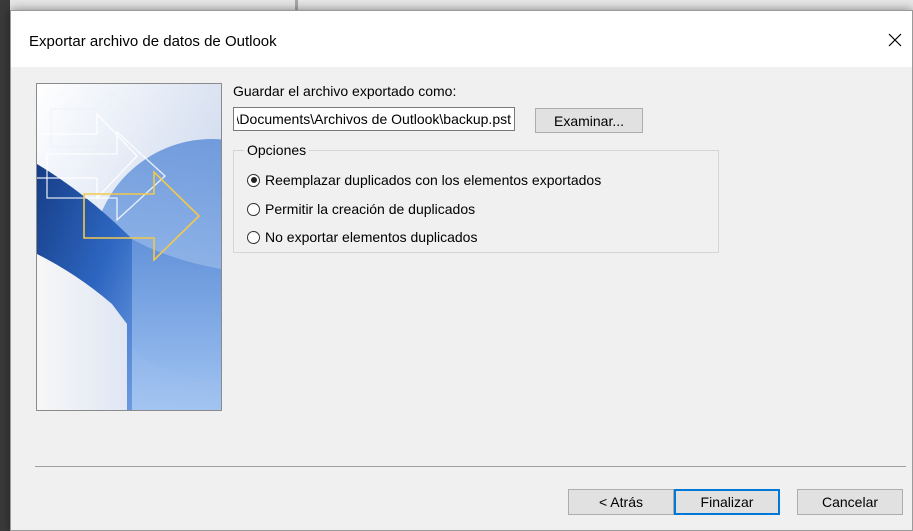 Image resolution: width=913 pixels, height=531 pixels. I want to click on close-button, so click(895, 40).